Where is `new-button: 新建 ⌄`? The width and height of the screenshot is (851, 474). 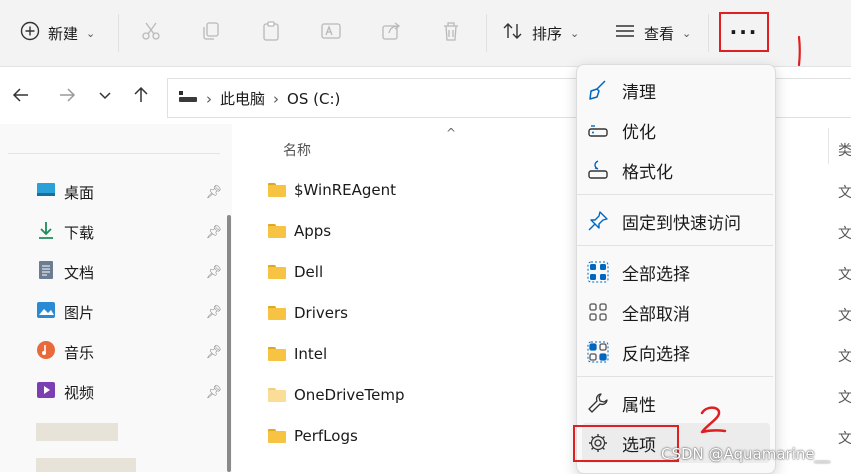
new-button: 新建 ⌄ is located at coordinates (57, 33).